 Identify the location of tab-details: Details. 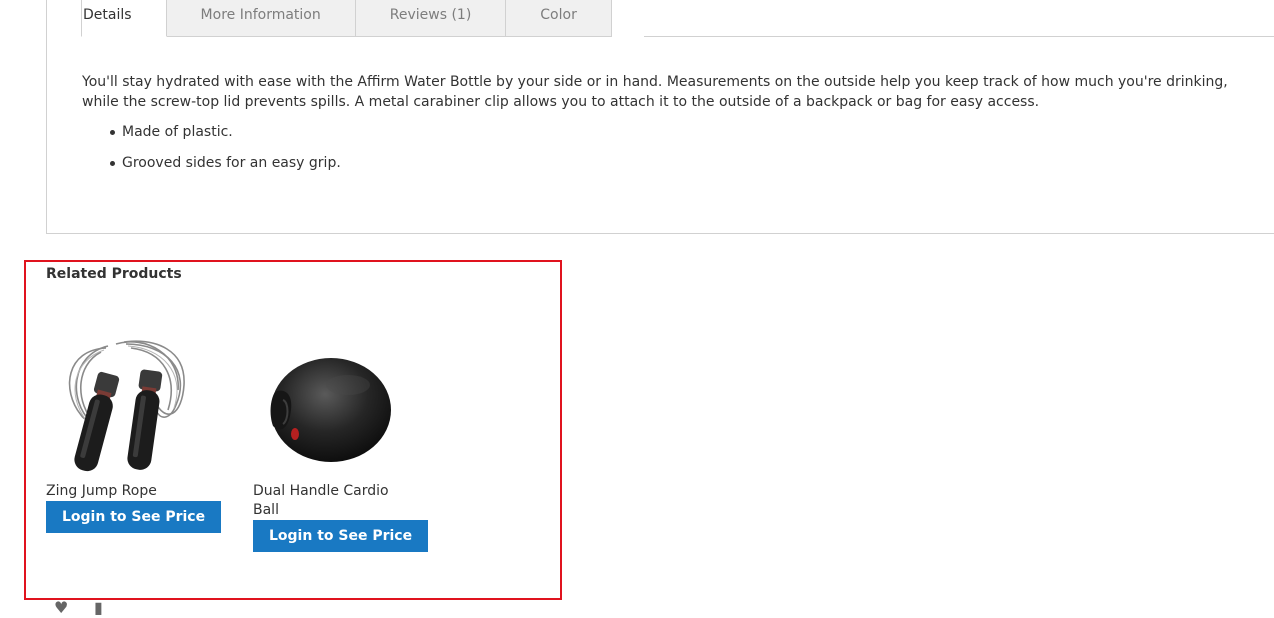
(124, 18).